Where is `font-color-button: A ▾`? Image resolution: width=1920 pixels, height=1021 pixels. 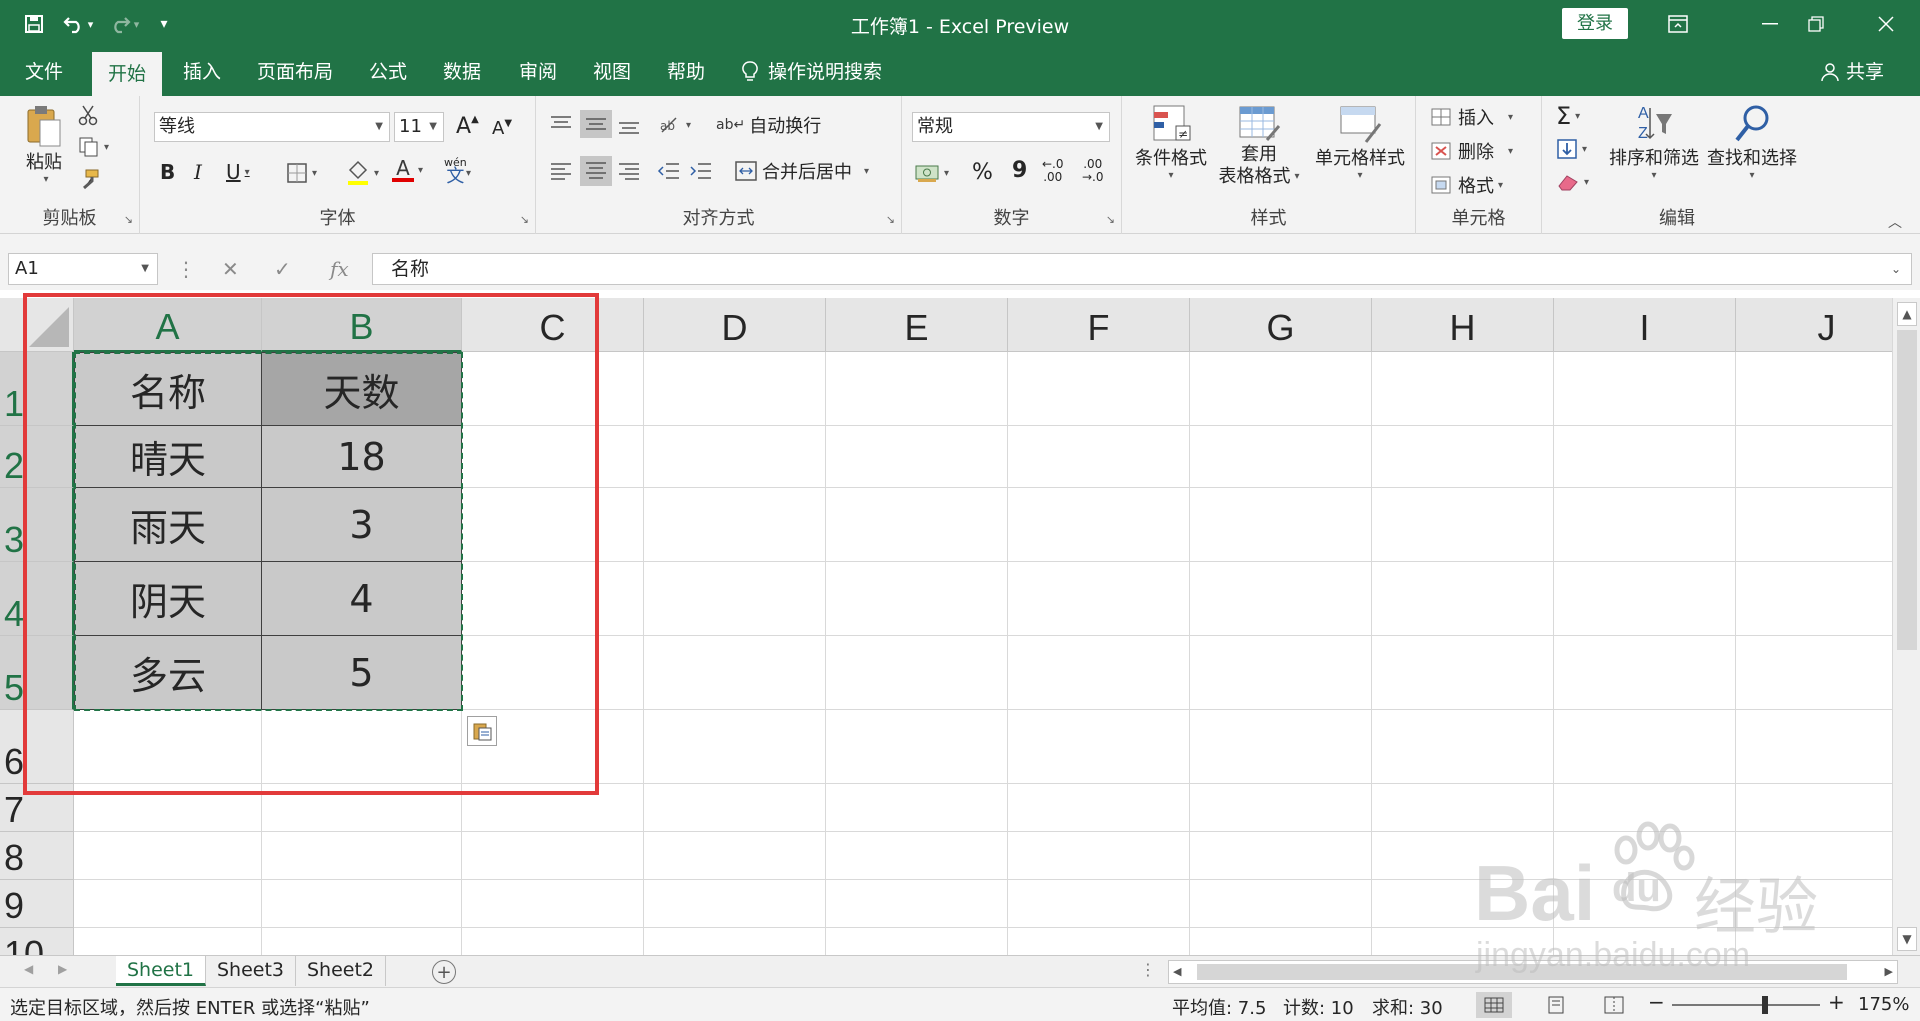 font-color-button: A ▾ is located at coordinates (407, 170).